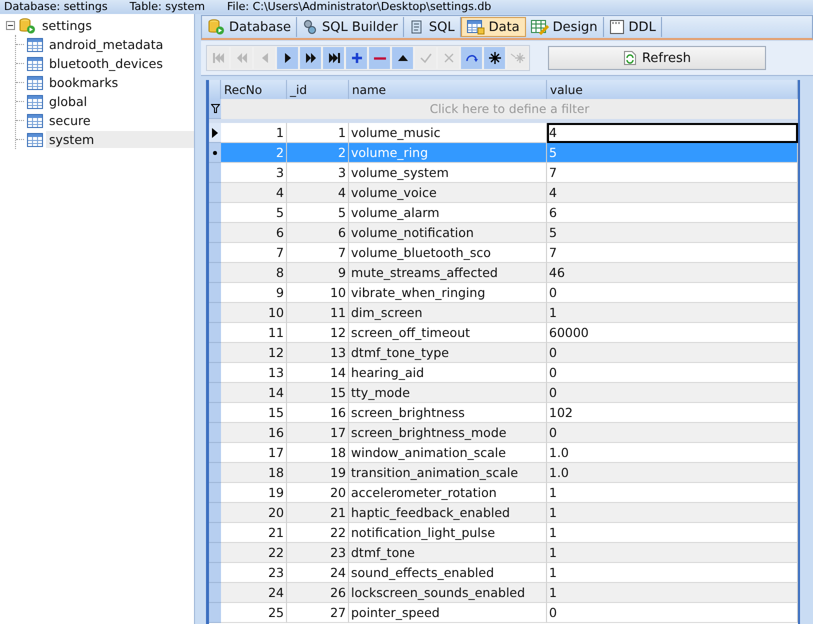  I want to click on table-cell: 15, so click(318, 393).